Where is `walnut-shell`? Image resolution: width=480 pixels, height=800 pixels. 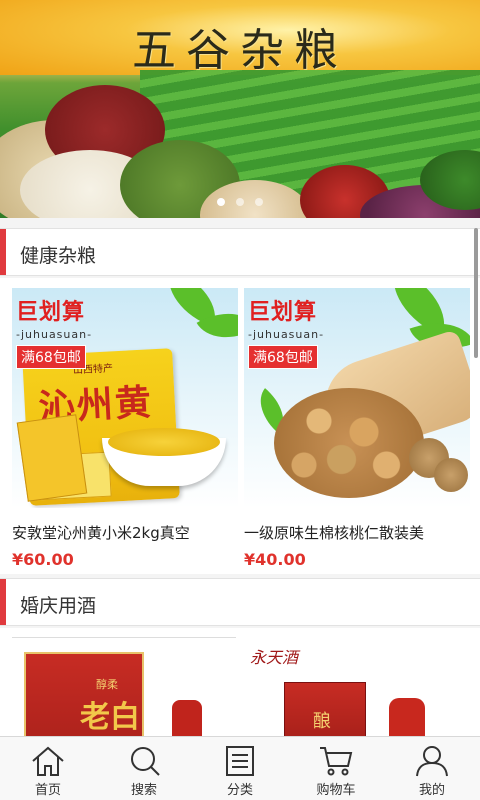 walnut-shell is located at coordinates (451, 475).